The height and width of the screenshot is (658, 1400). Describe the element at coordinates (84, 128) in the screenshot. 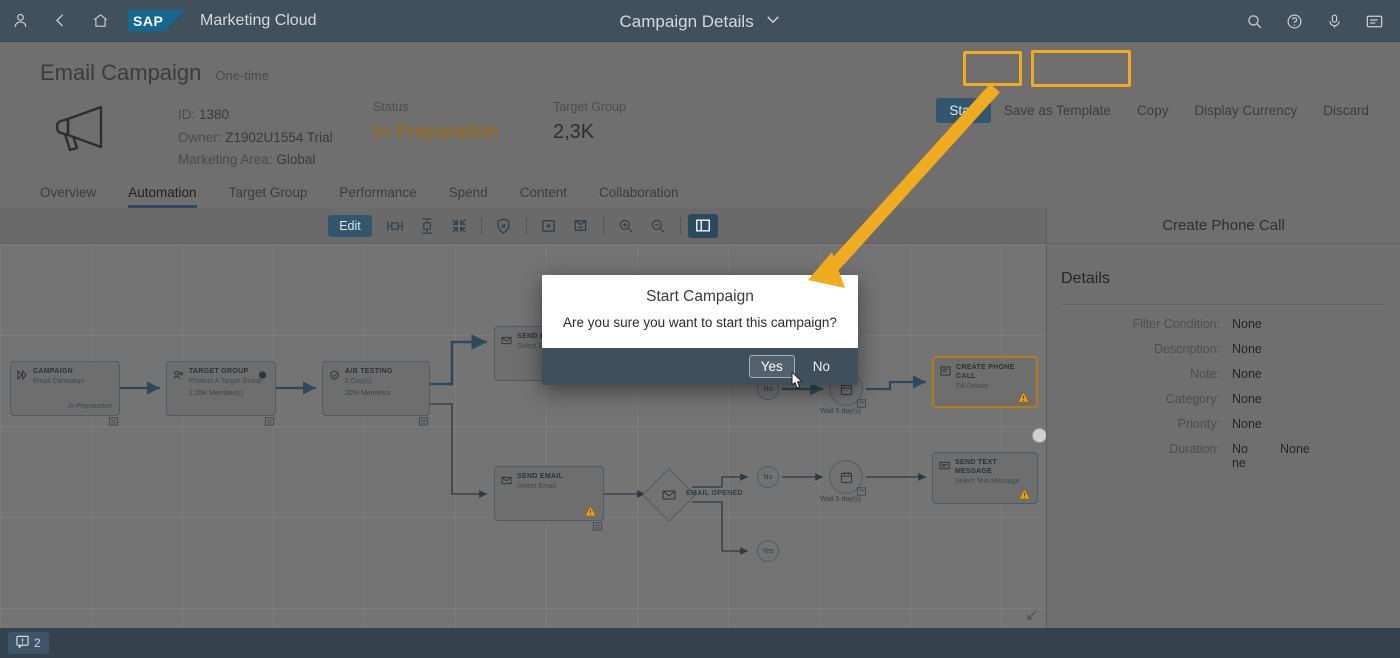

I see `megaphone-icon` at that location.